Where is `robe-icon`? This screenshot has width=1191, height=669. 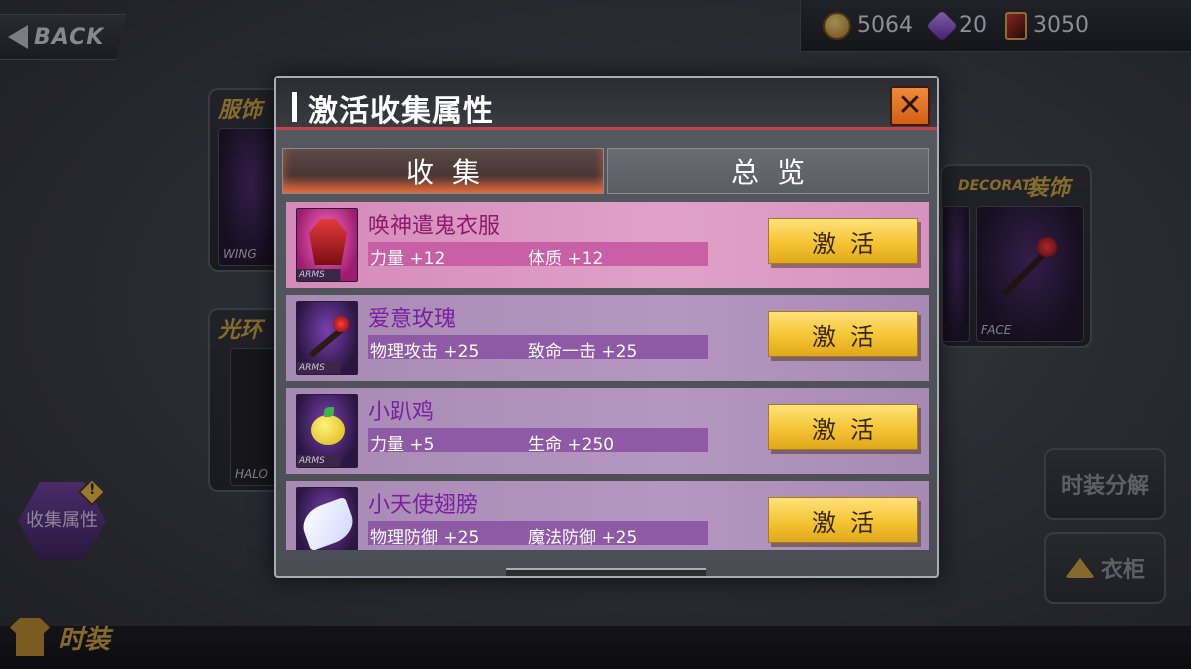 robe-icon is located at coordinates (328, 242).